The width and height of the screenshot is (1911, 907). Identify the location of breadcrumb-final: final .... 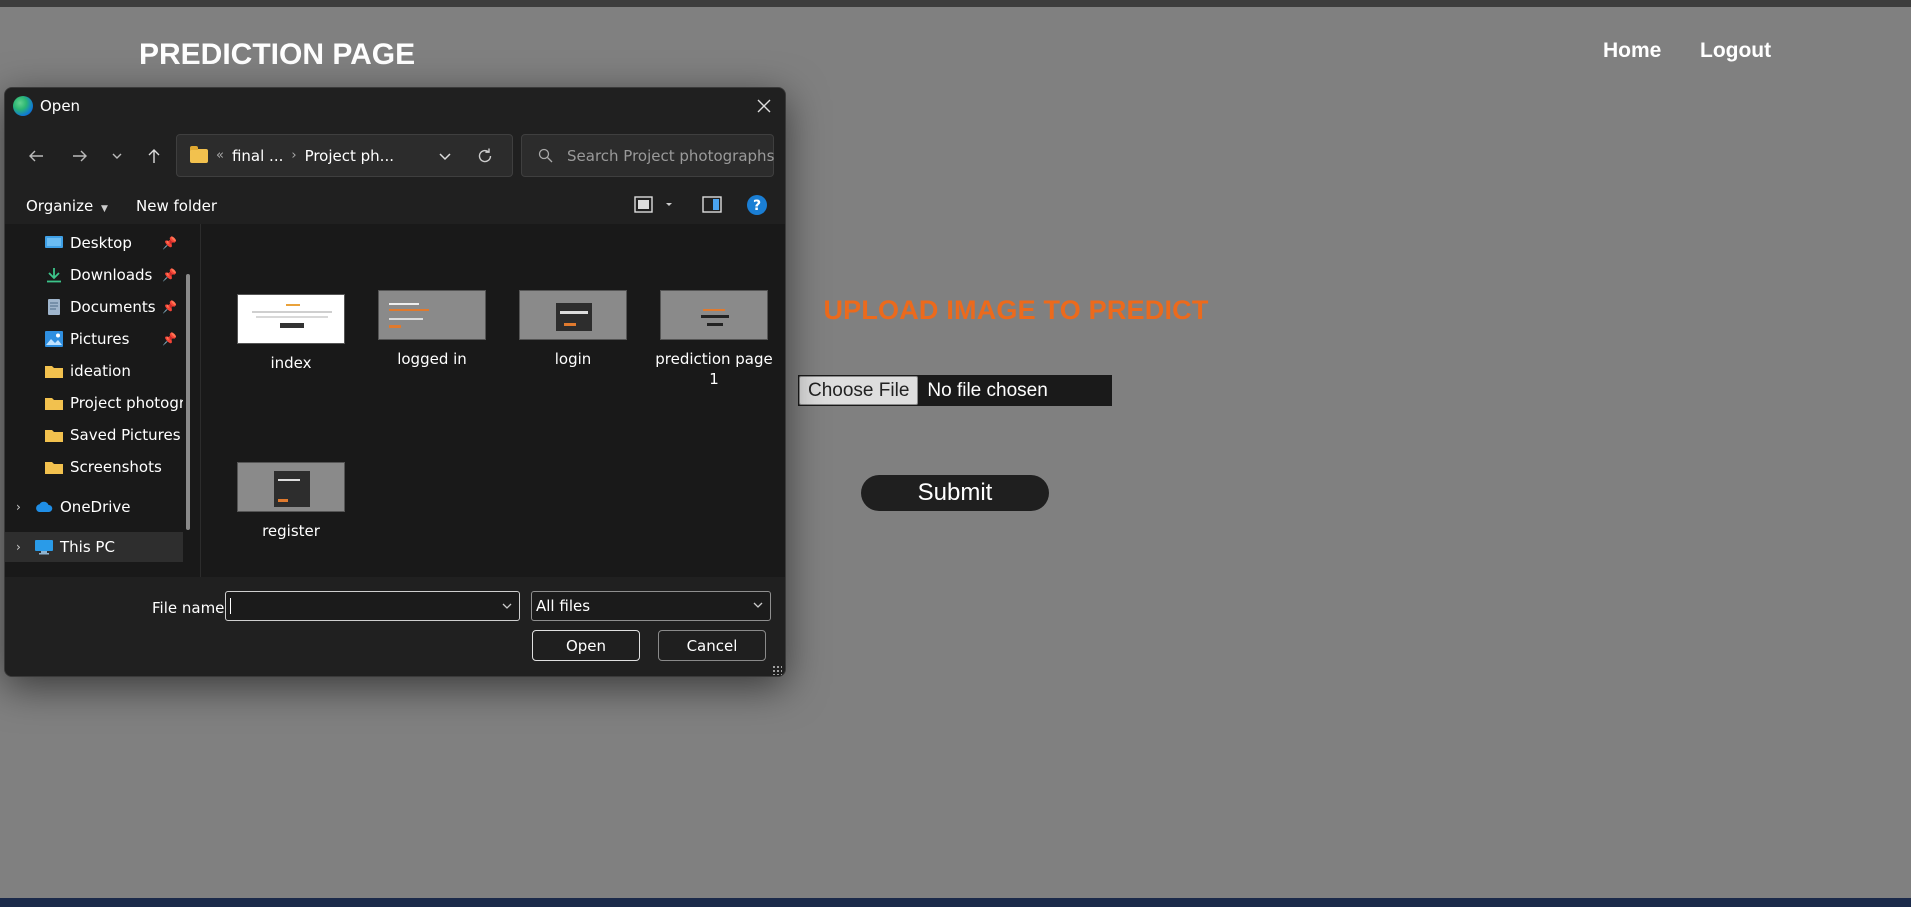
(257, 156).